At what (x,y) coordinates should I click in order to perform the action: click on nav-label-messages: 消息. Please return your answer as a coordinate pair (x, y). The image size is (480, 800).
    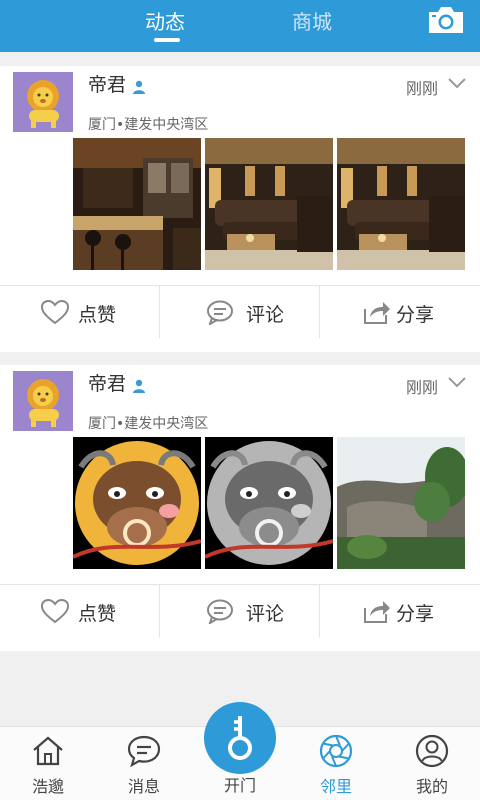
    Looking at the image, I should click on (143, 786).